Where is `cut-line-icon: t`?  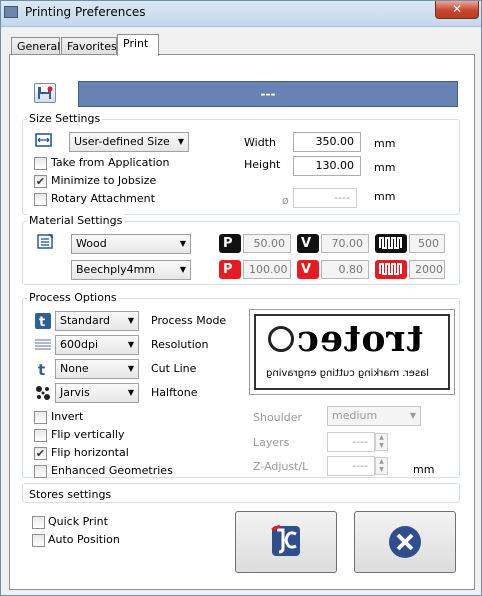
cut-line-icon: t is located at coordinates (44, 369).